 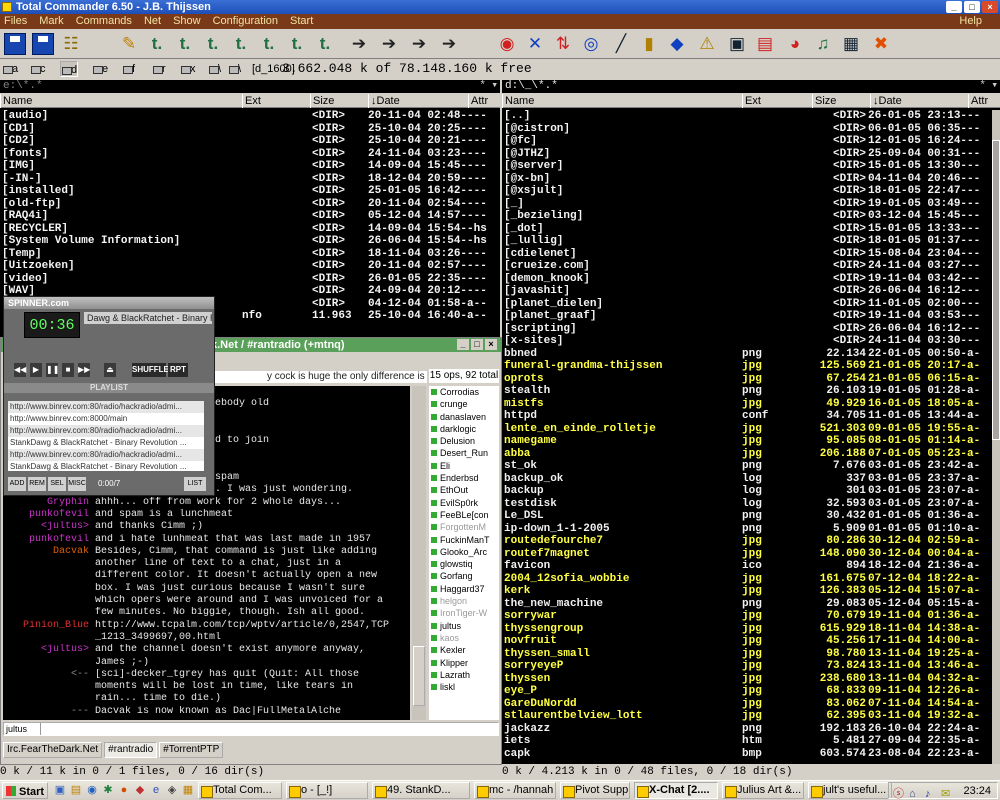 What do you see at coordinates (484, 101) in the screenshot?
I see `col-attr: Attr` at bounding box center [484, 101].